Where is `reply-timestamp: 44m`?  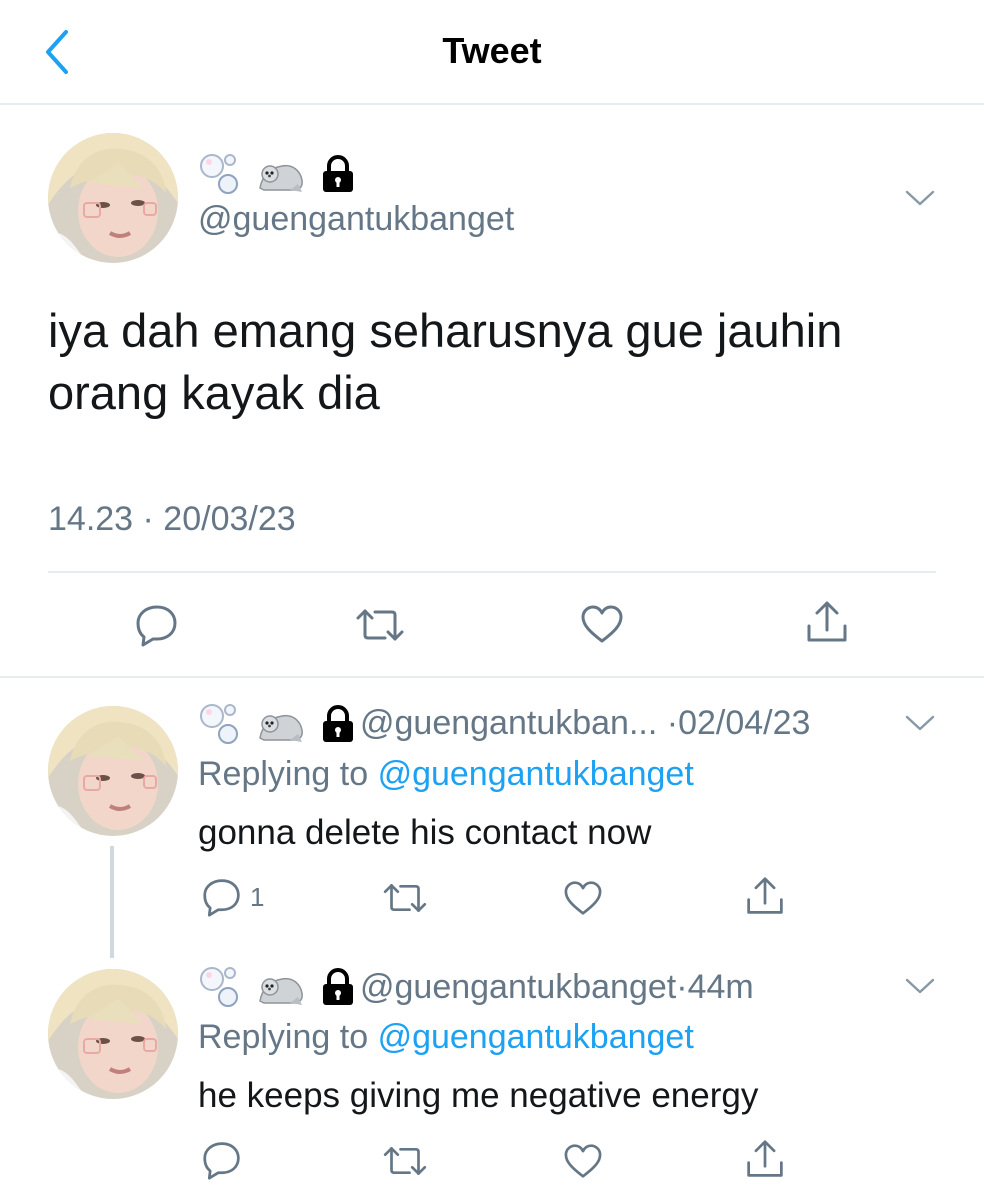 reply-timestamp: 44m is located at coordinates (721, 987).